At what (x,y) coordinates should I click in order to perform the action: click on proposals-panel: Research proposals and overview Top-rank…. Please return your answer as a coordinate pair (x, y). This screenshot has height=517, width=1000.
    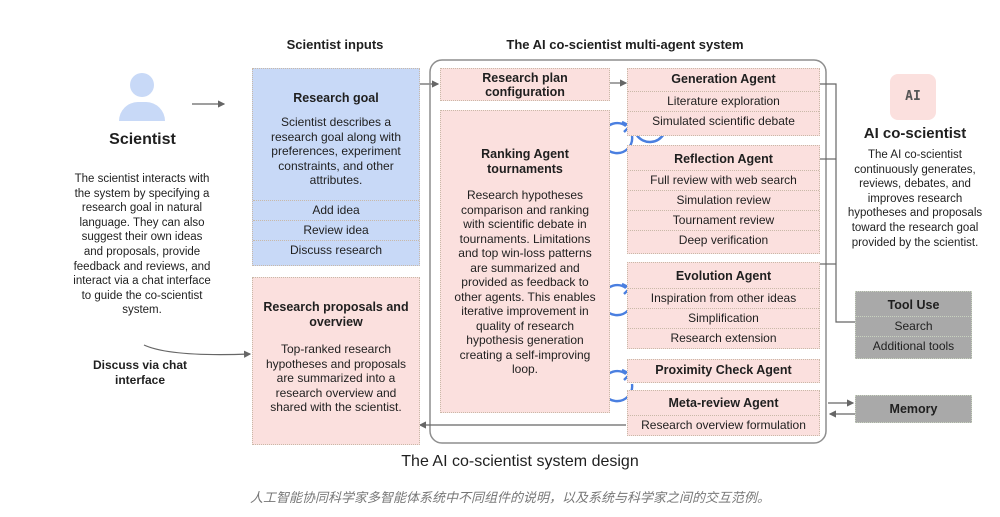
    Looking at the image, I should click on (336, 361).